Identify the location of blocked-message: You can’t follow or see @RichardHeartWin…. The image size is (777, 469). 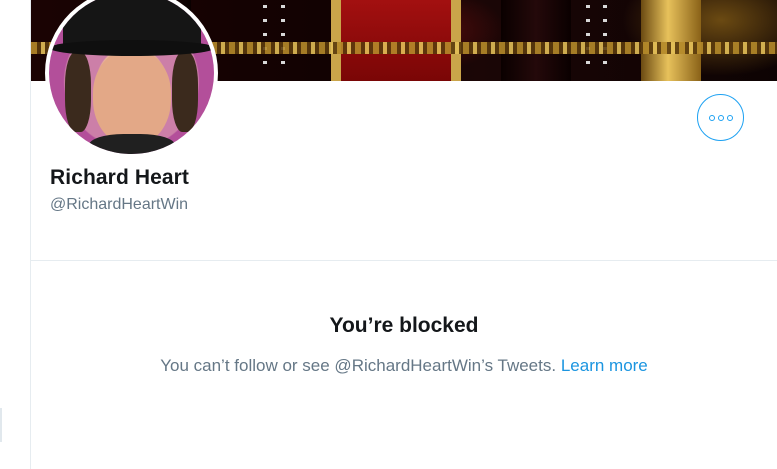
(404, 366).